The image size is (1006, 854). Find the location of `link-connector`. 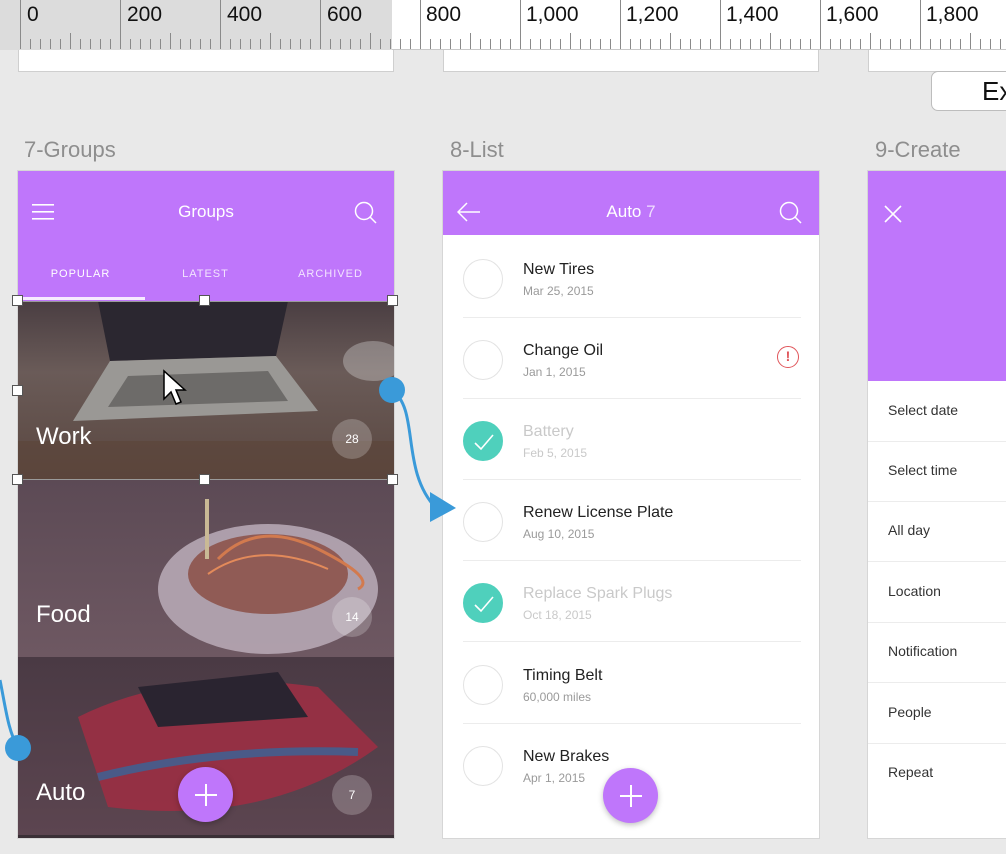

link-connector is located at coordinates (414, 449).